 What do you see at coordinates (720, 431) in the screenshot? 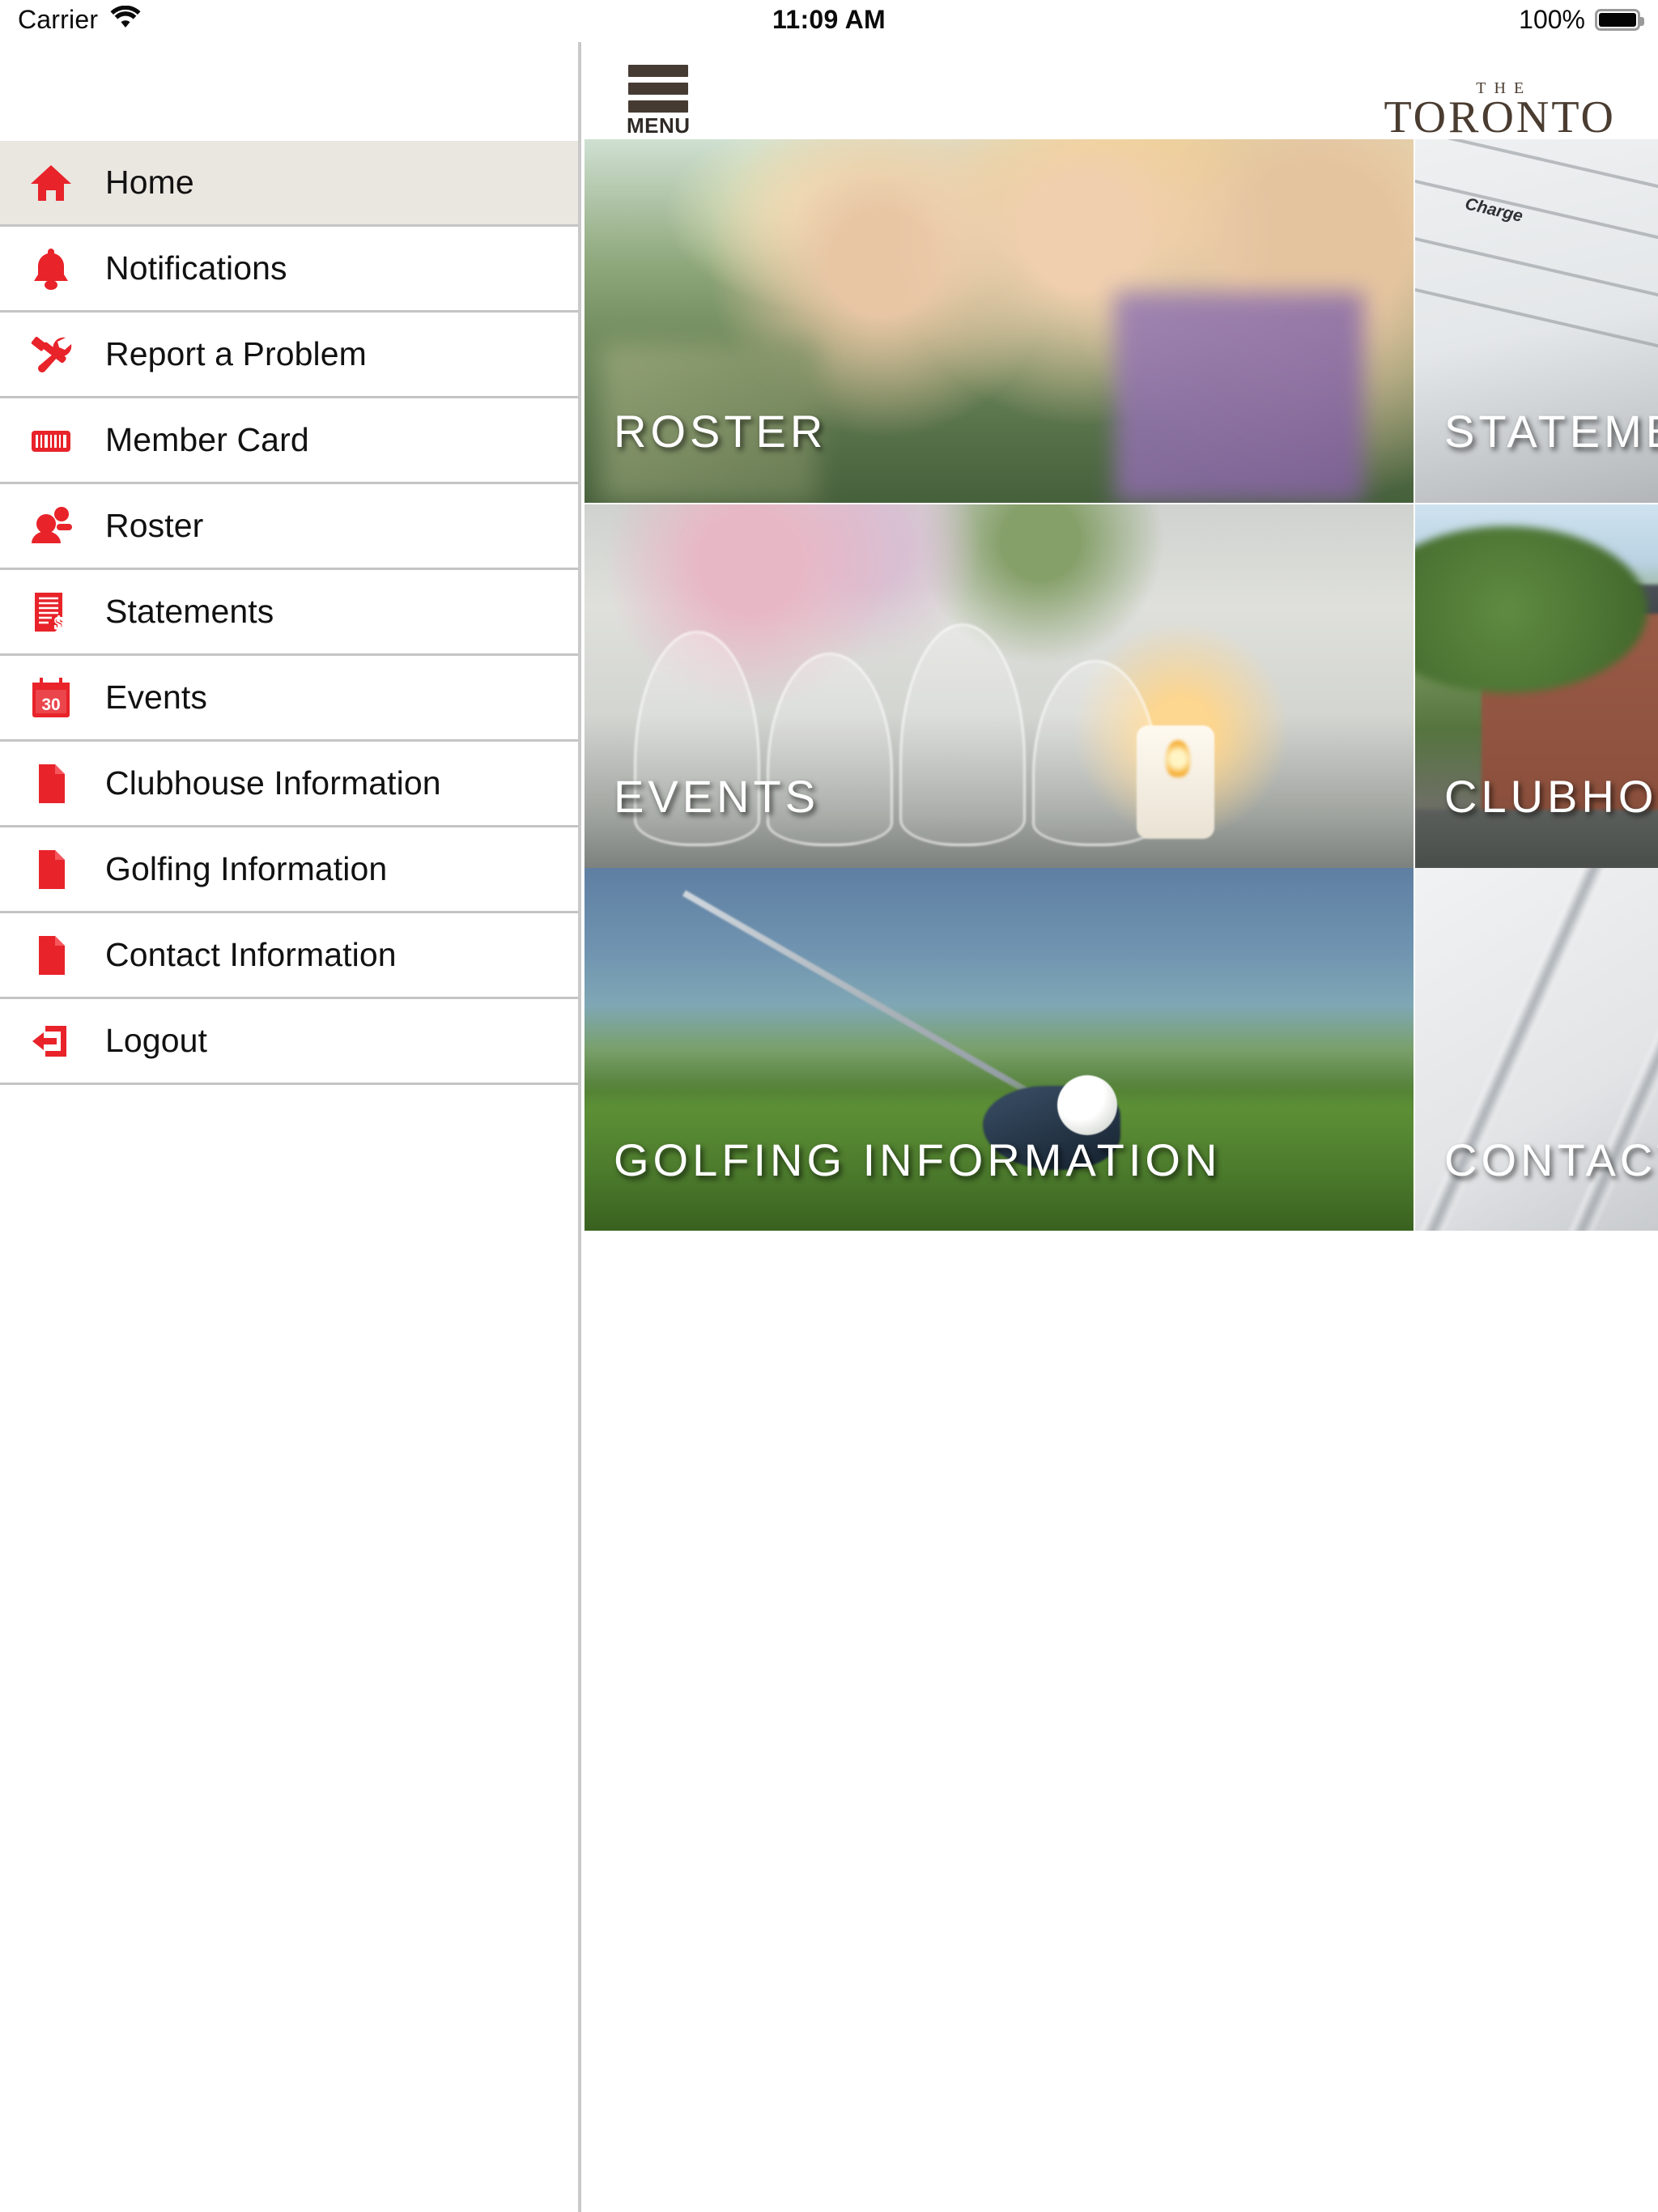
I see `tile-roster-label: ROSTER` at bounding box center [720, 431].